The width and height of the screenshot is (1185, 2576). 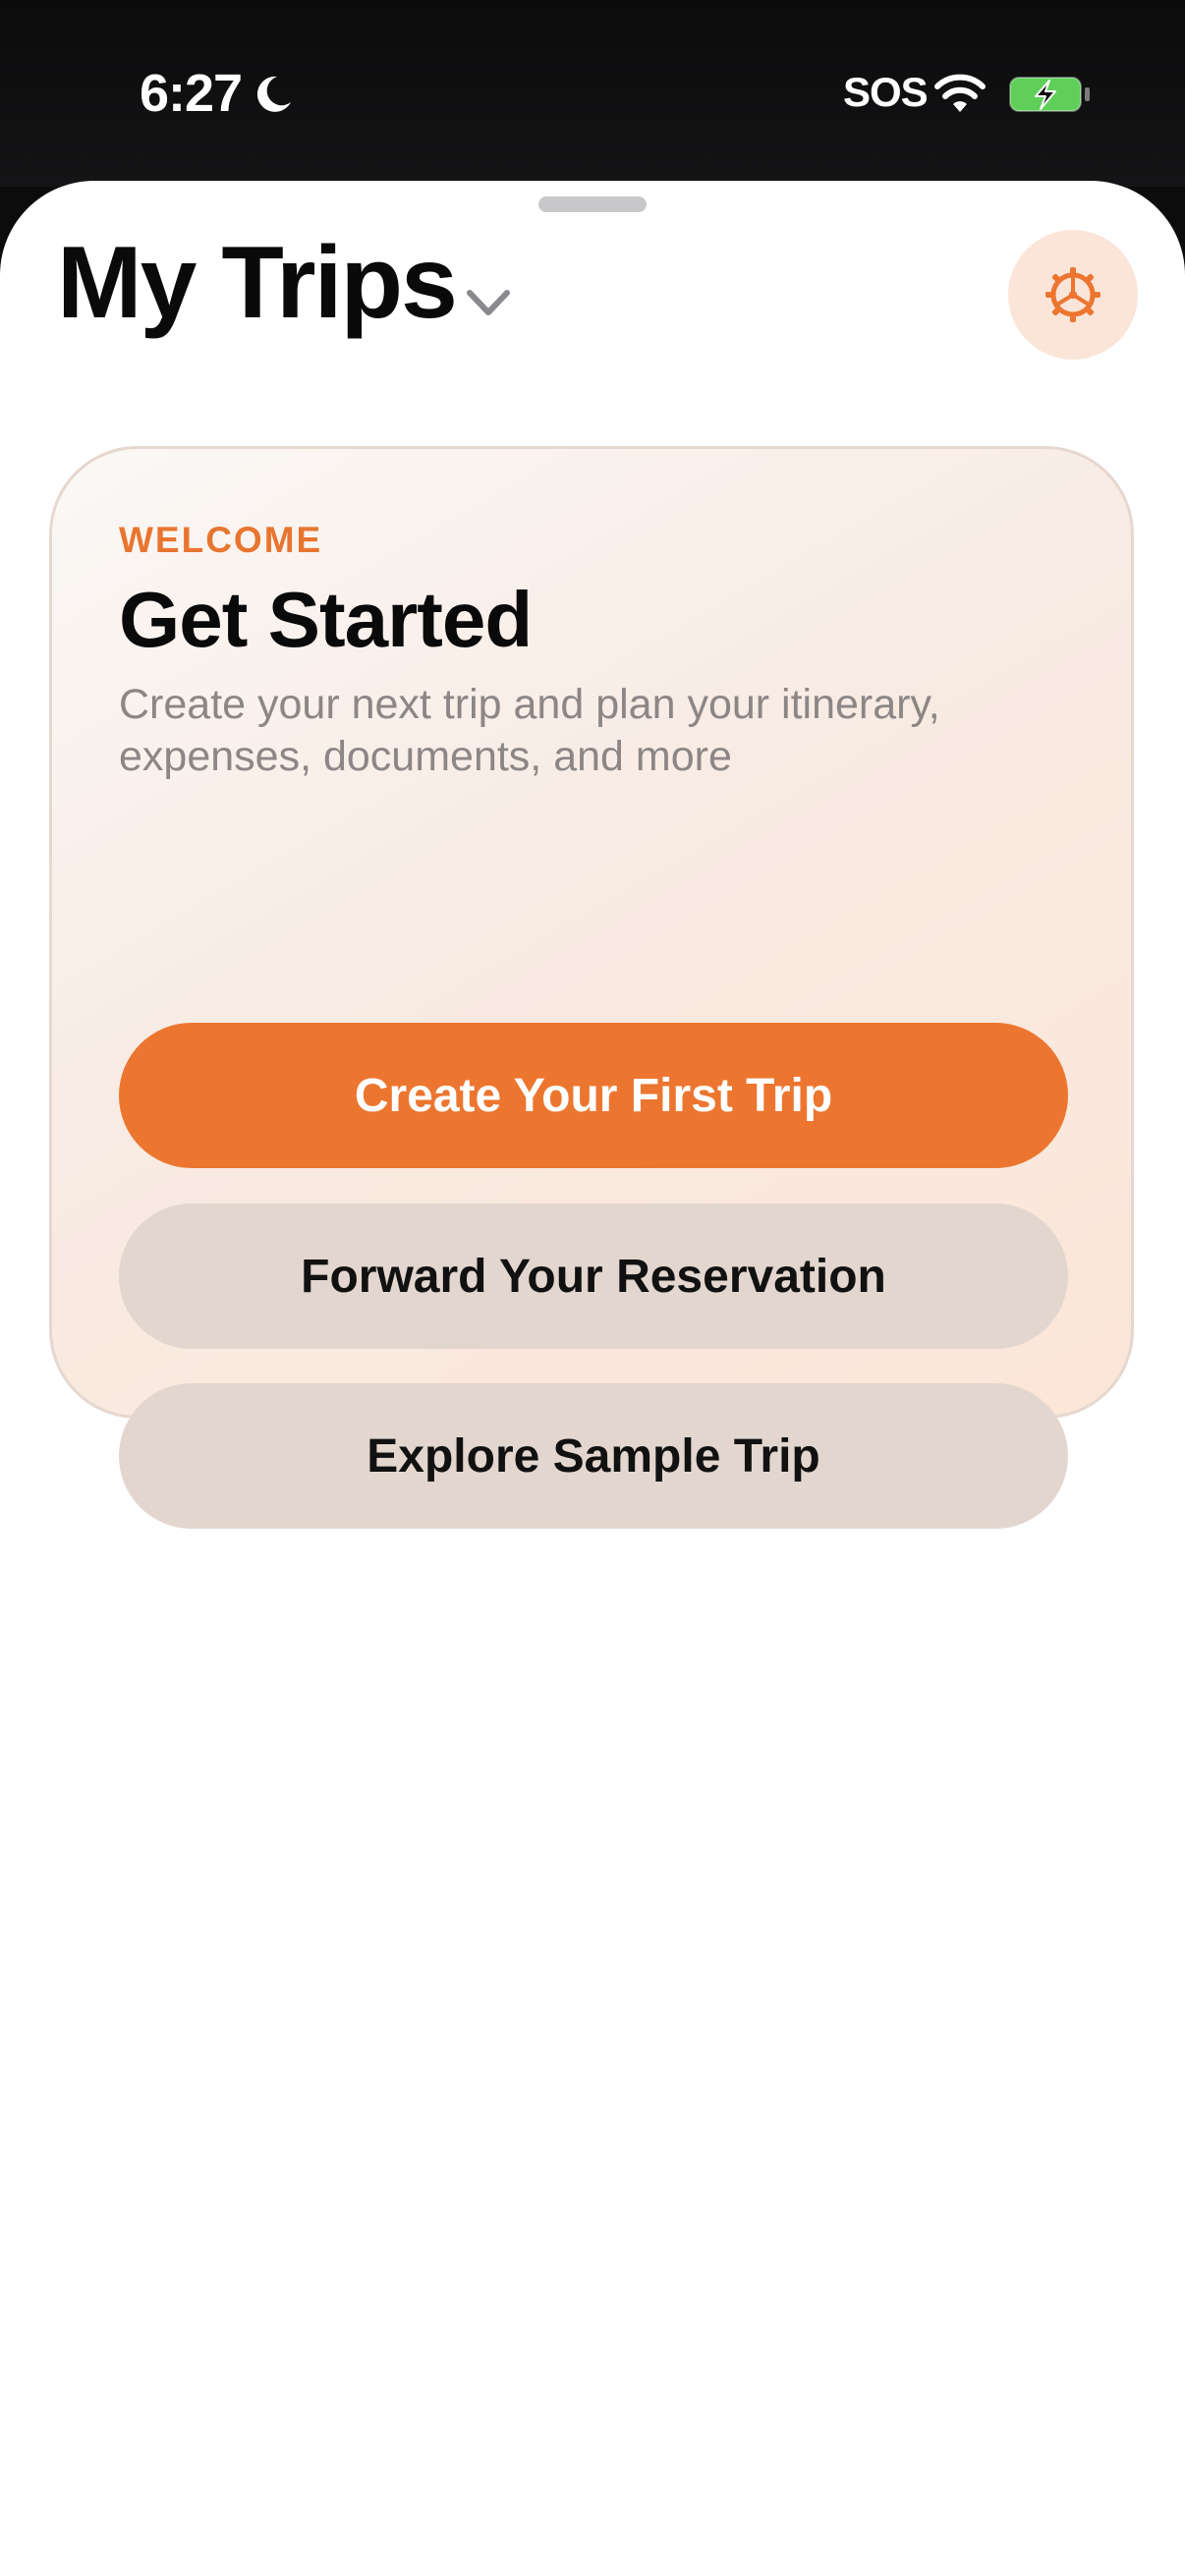 What do you see at coordinates (592, 93) in the screenshot?
I see `status-bar: 6:27 SOS` at bounding box center [592, 93].